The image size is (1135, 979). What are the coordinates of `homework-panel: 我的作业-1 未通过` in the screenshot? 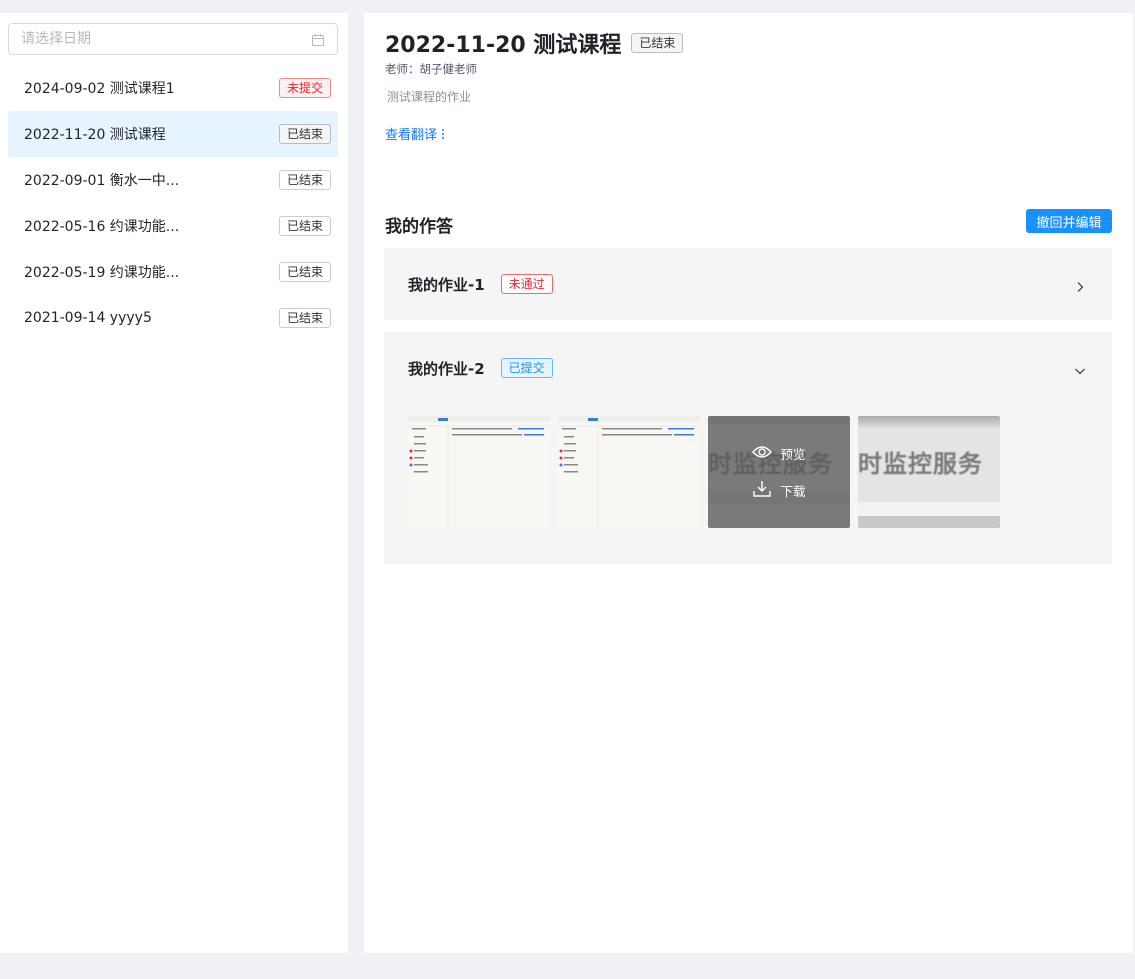 It's located at (748, 284).